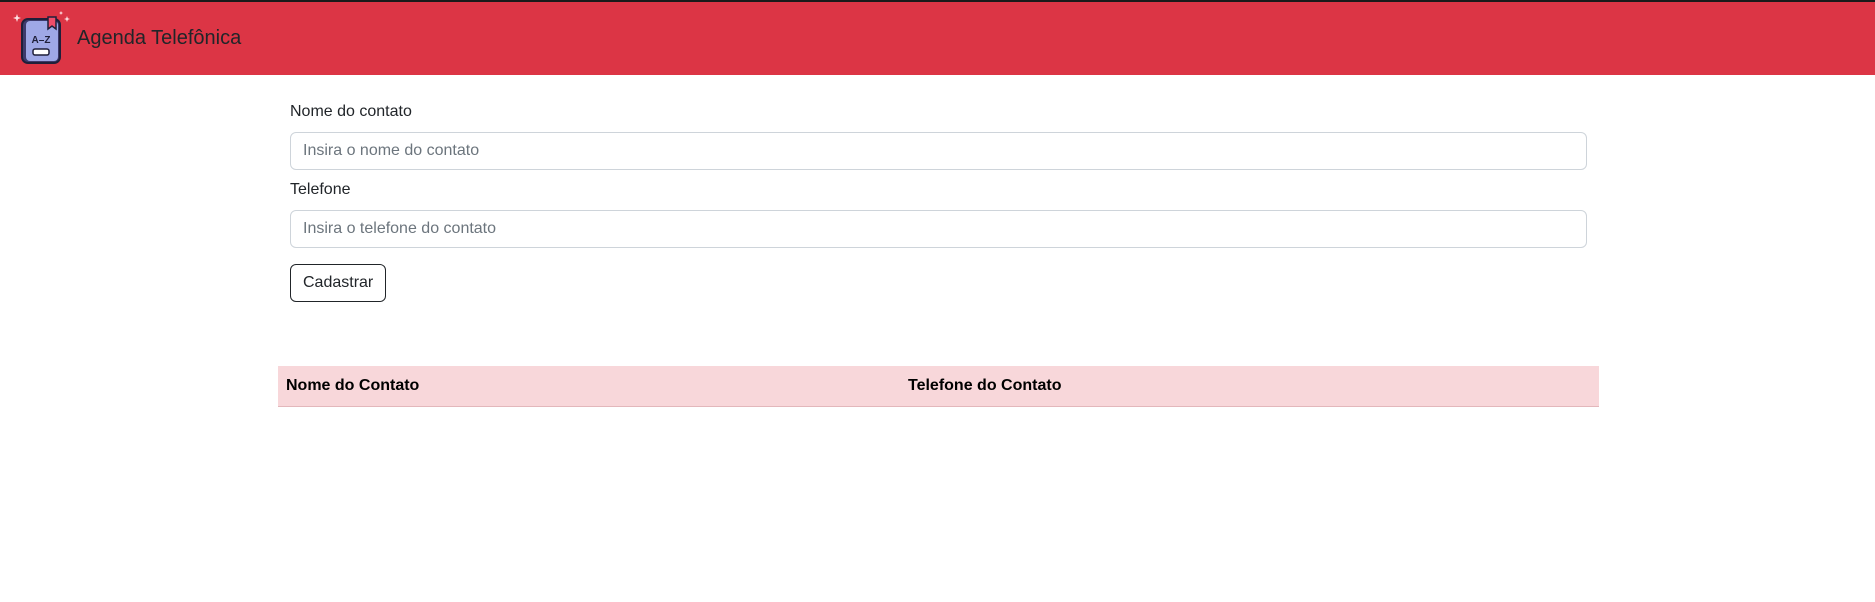 The height and width of the screenshot is (602, 1875). I want to click on app-title: Agenda Telefônica, so click(159, 38).